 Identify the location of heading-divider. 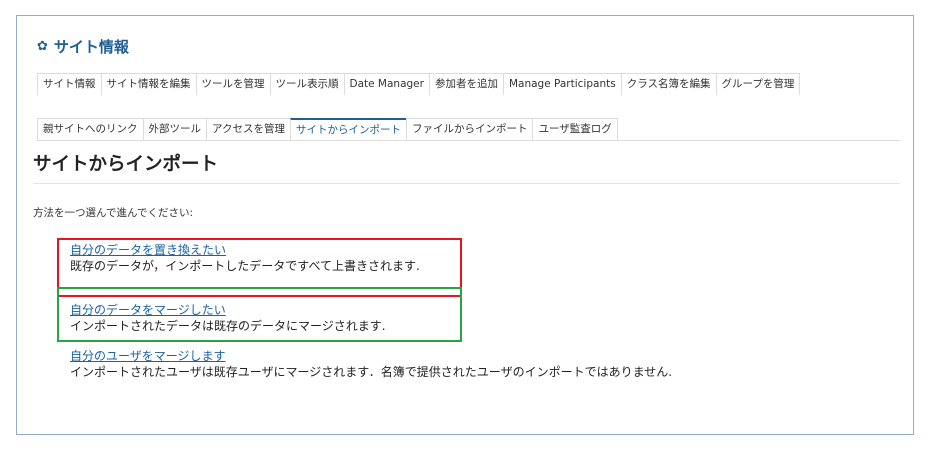
(466, 183).